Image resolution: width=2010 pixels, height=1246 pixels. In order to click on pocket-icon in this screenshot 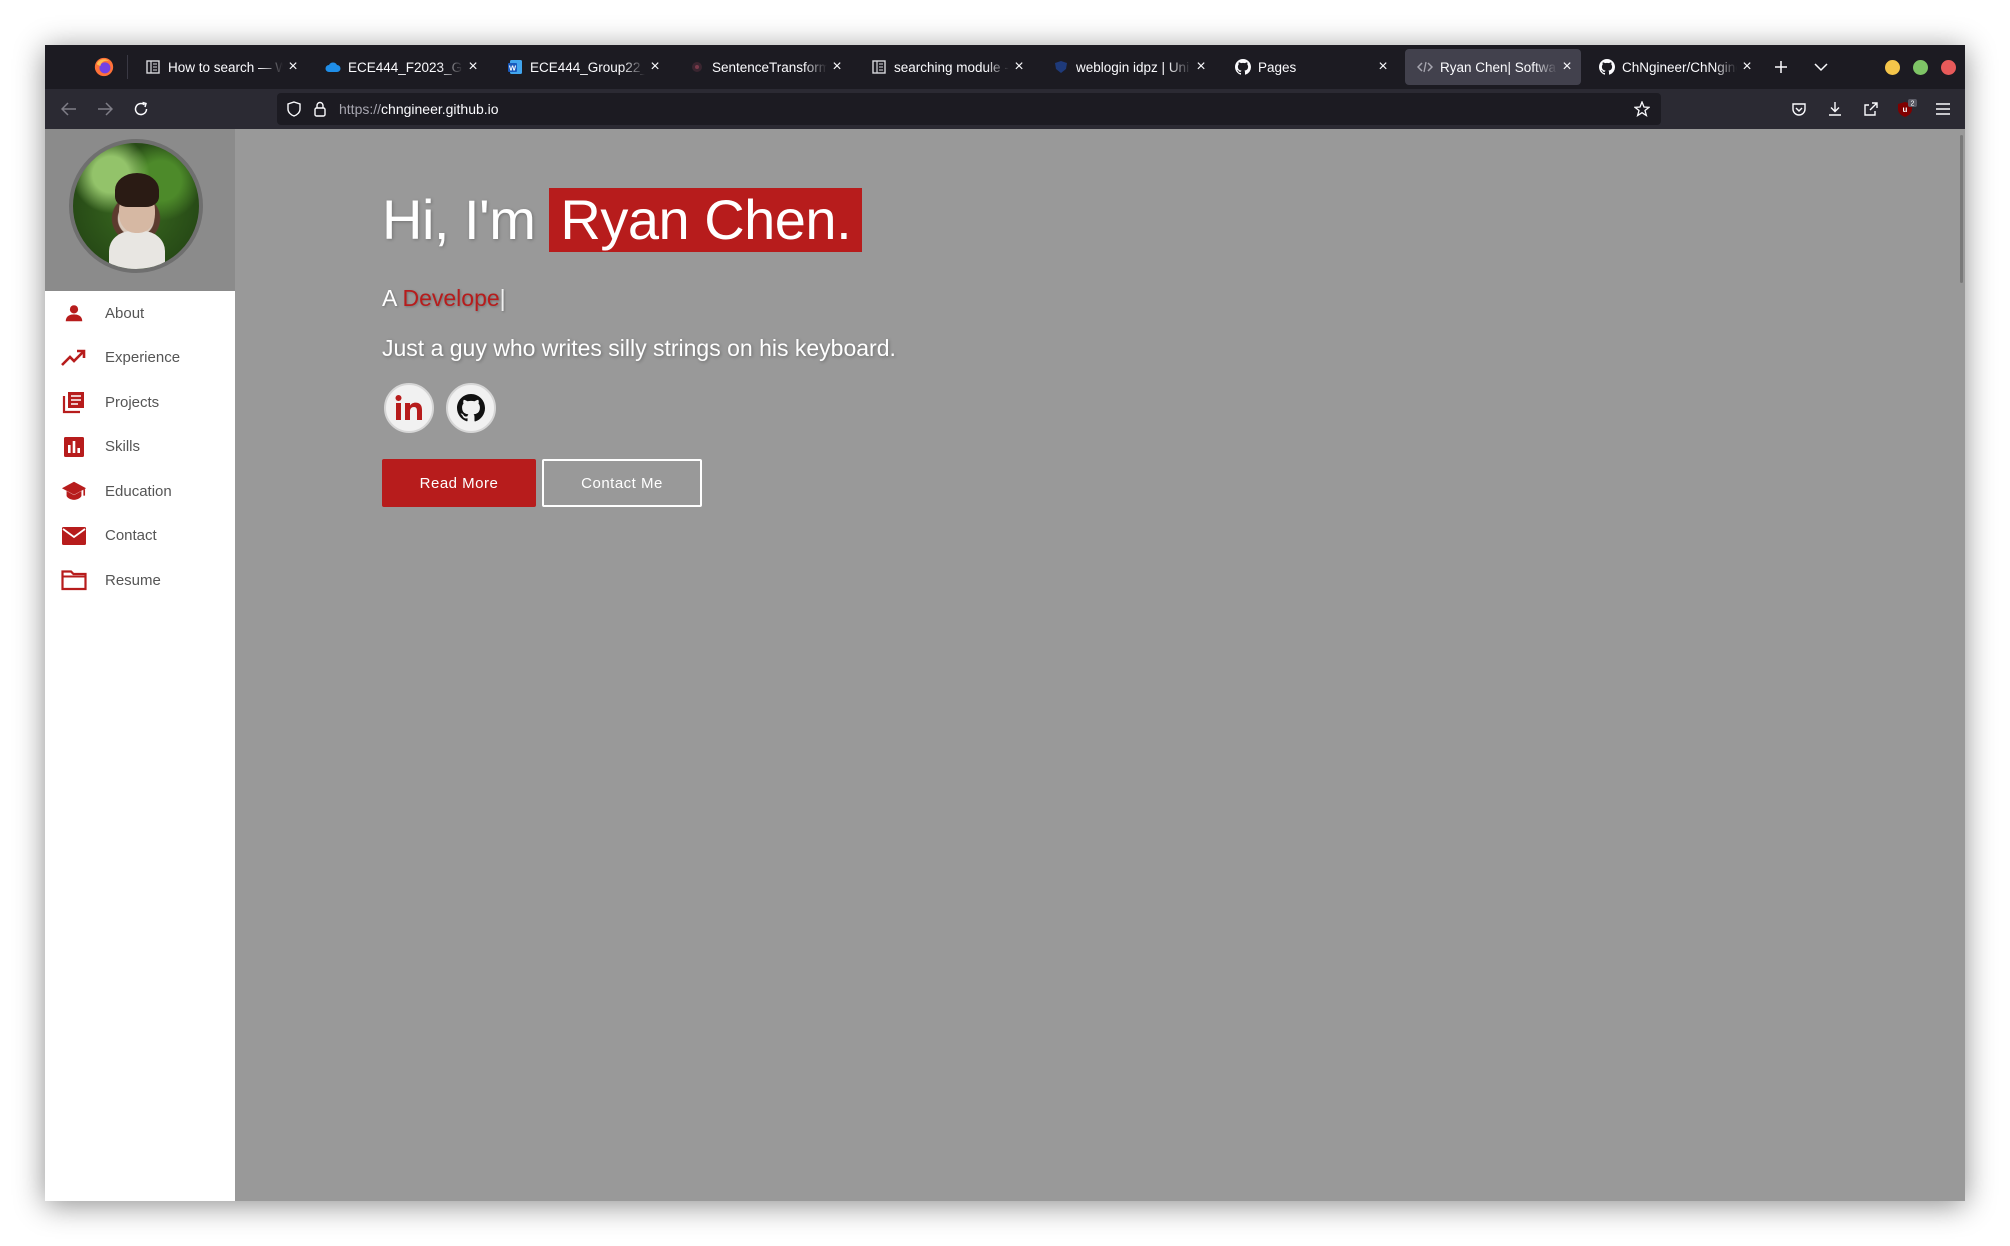, I will do `click(1799, 109)`.